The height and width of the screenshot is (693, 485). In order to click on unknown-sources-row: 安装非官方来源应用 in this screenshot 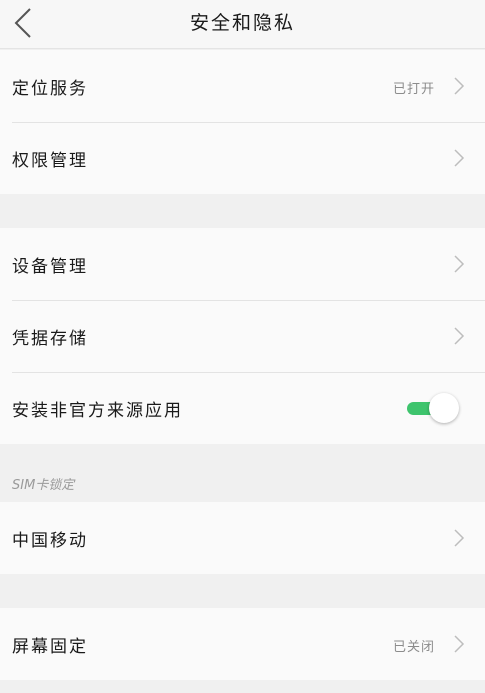, I will do `click(242, 408)`.